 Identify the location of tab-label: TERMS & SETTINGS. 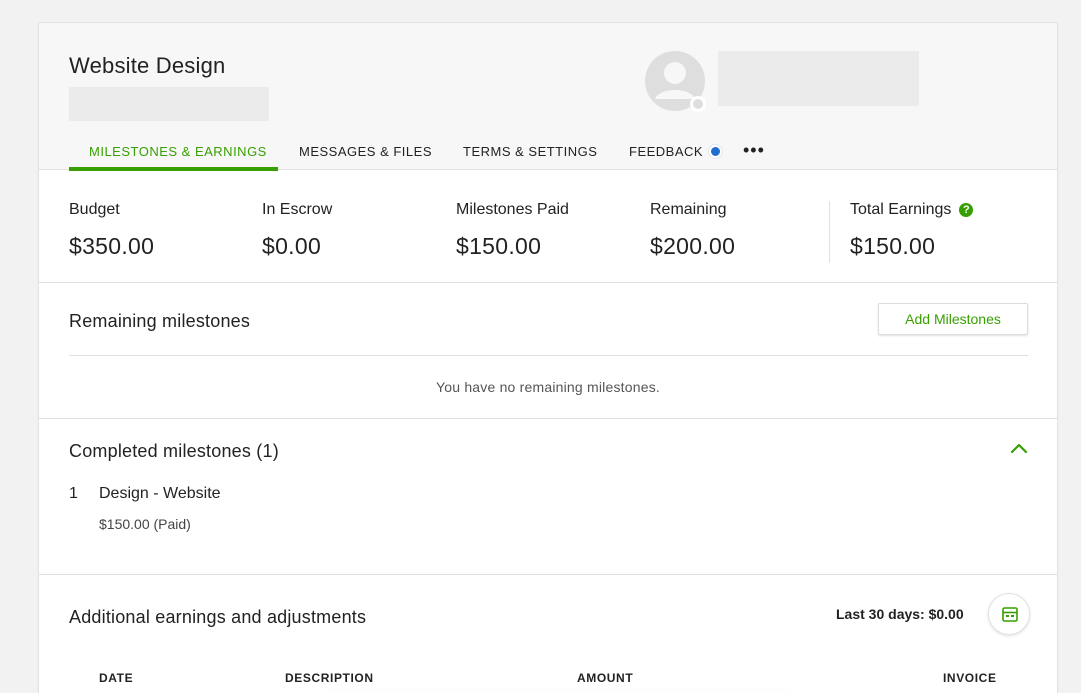
(530, 151).